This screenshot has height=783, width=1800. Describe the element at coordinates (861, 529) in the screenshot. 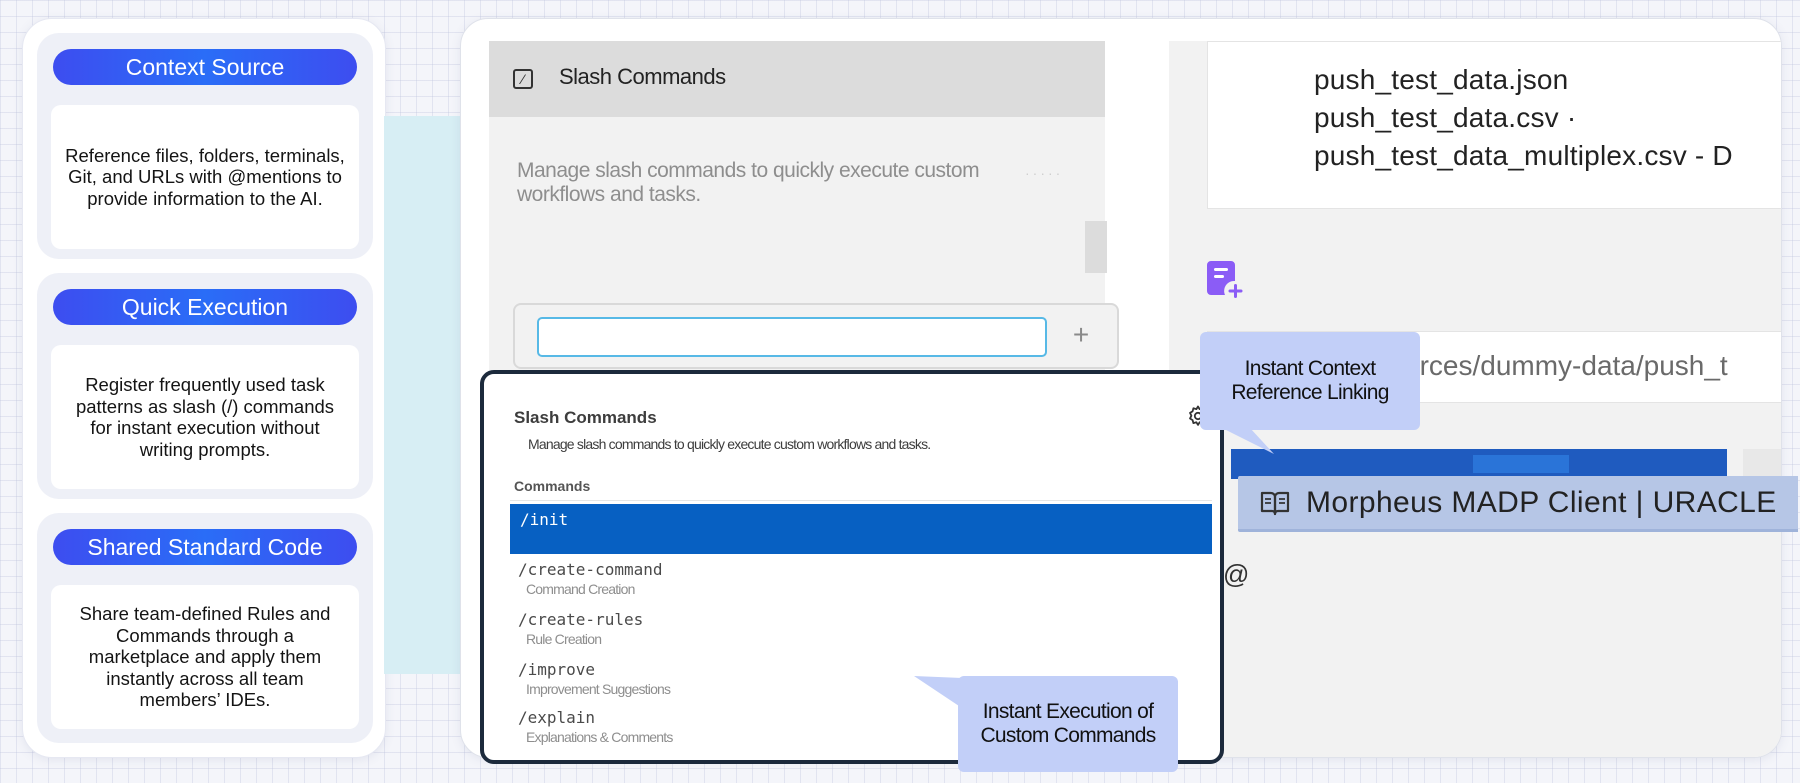

I see `command-item-selected: /init` at that location.